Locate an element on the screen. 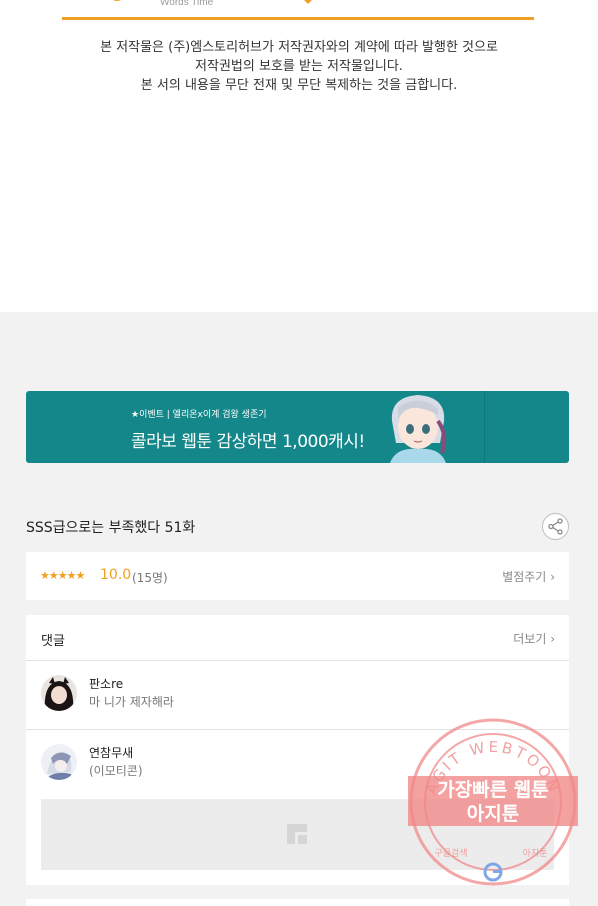 Image resolution: width=598 pixels, height=906 pixels. svg-text: 구글검색 is located at coordinates (450, 853).